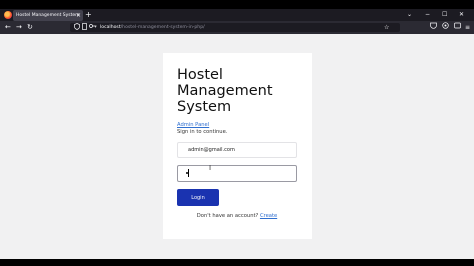 The height and width of the screenshot is (266, 474). I want to click on browser-tab: Hostel Management System ×, so click(48, 15).